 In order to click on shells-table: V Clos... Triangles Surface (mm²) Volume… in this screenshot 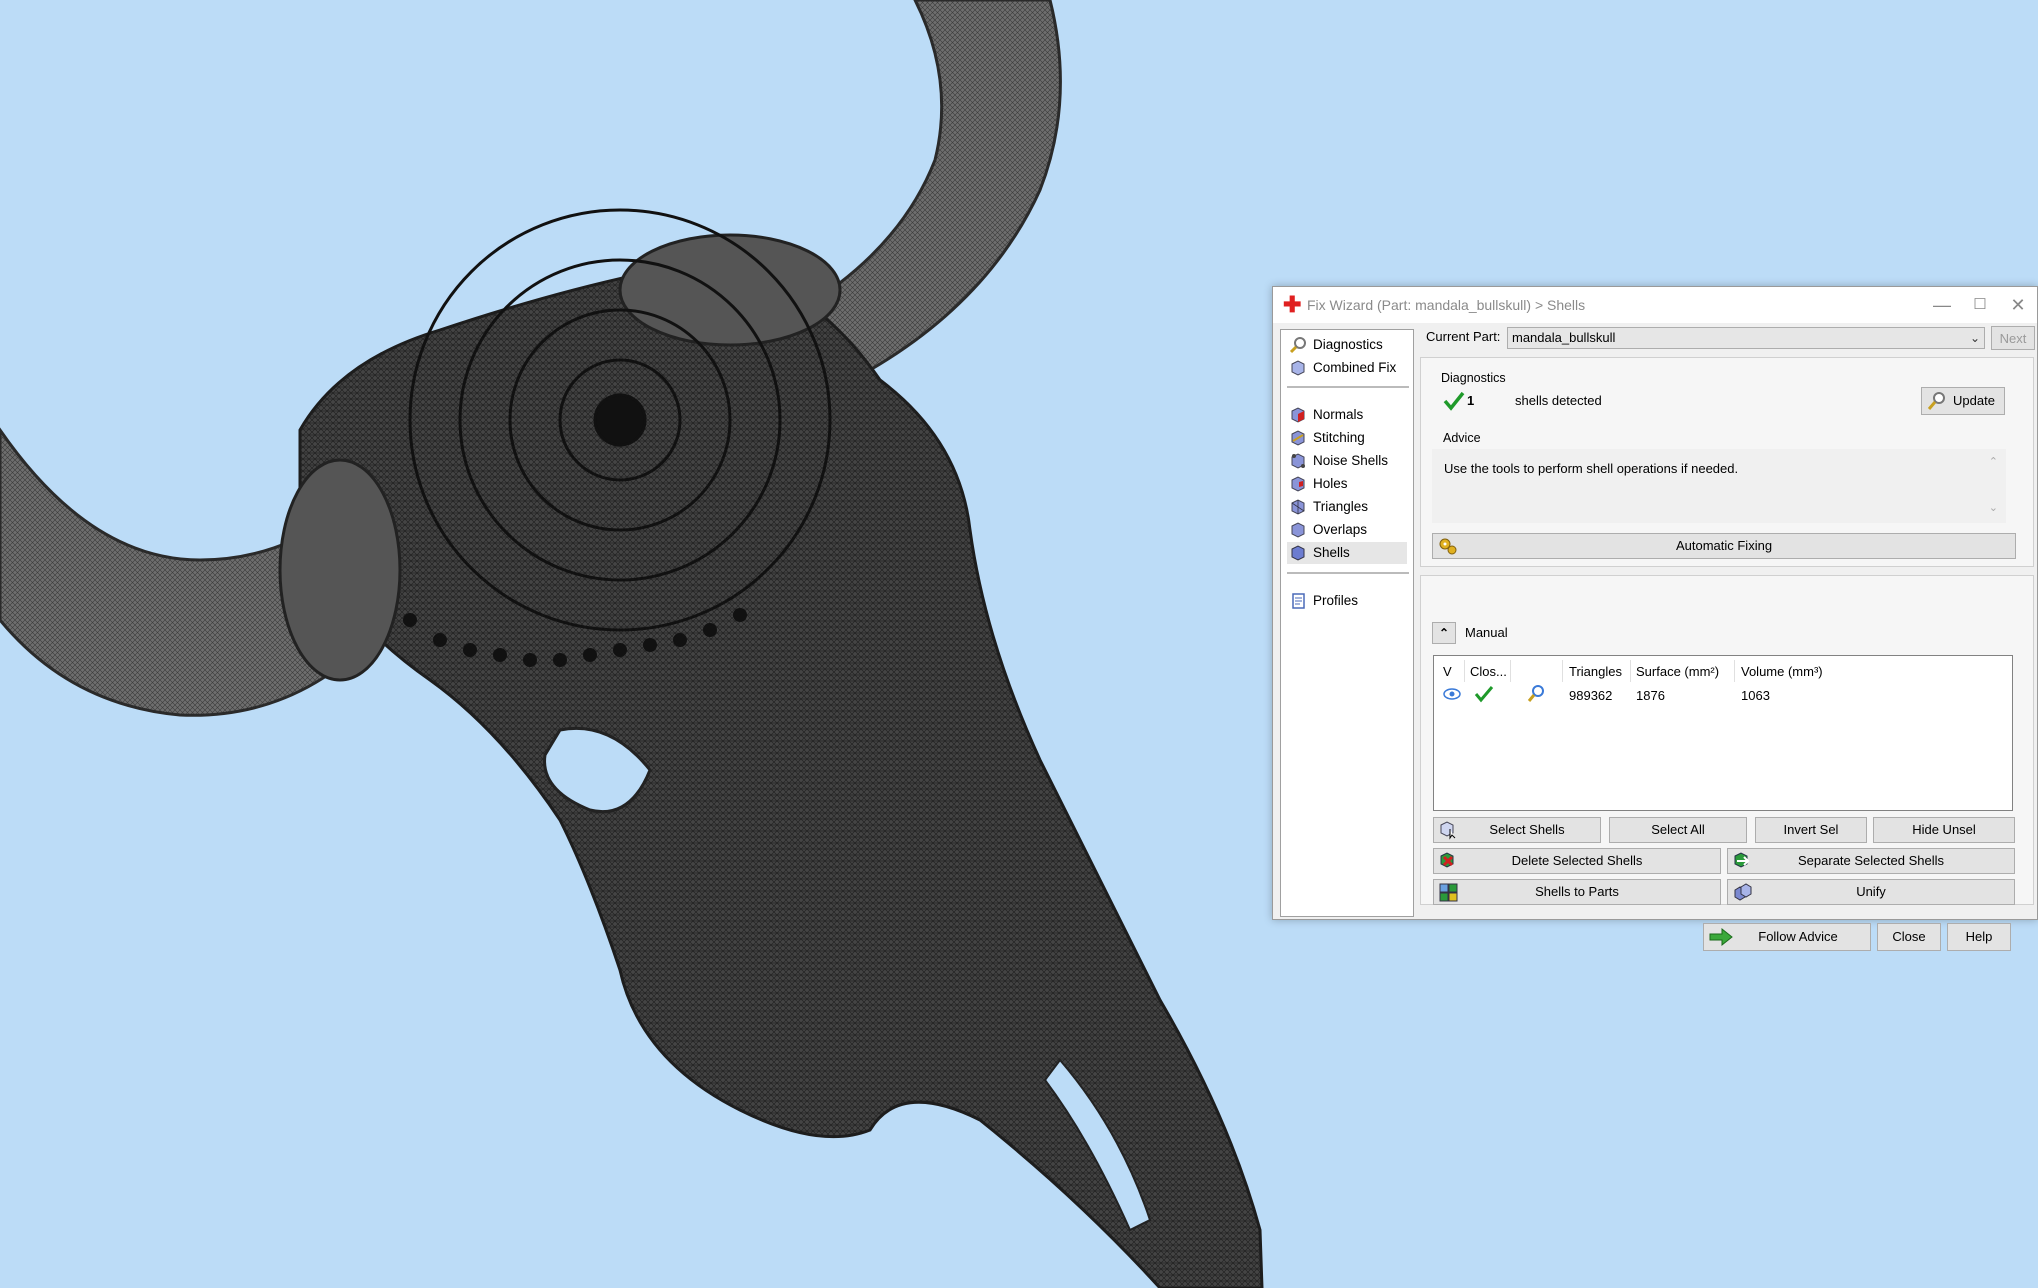, I will do `click(1723, 733)`.